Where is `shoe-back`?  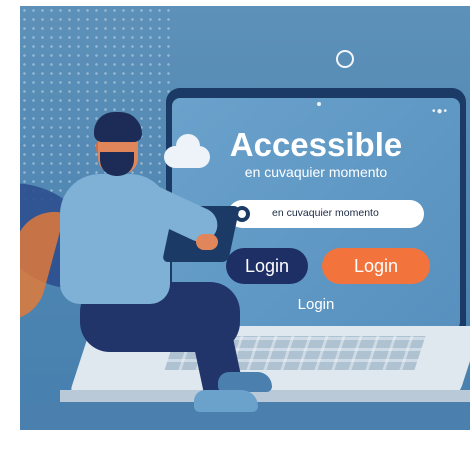 shoe-back is located at coordinates (245, 382).